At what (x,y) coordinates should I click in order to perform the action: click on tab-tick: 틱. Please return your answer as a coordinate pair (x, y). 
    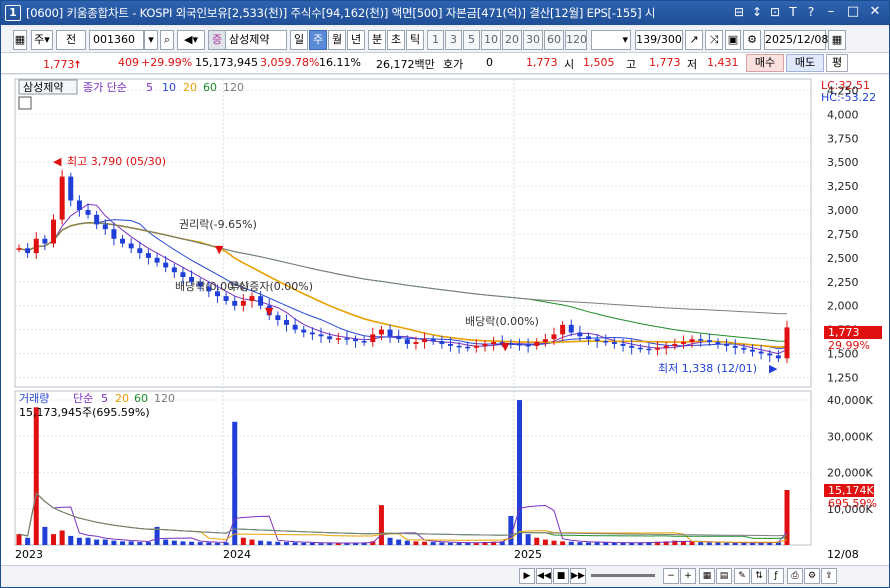
    Looking at the image, I should click on (415, 40).